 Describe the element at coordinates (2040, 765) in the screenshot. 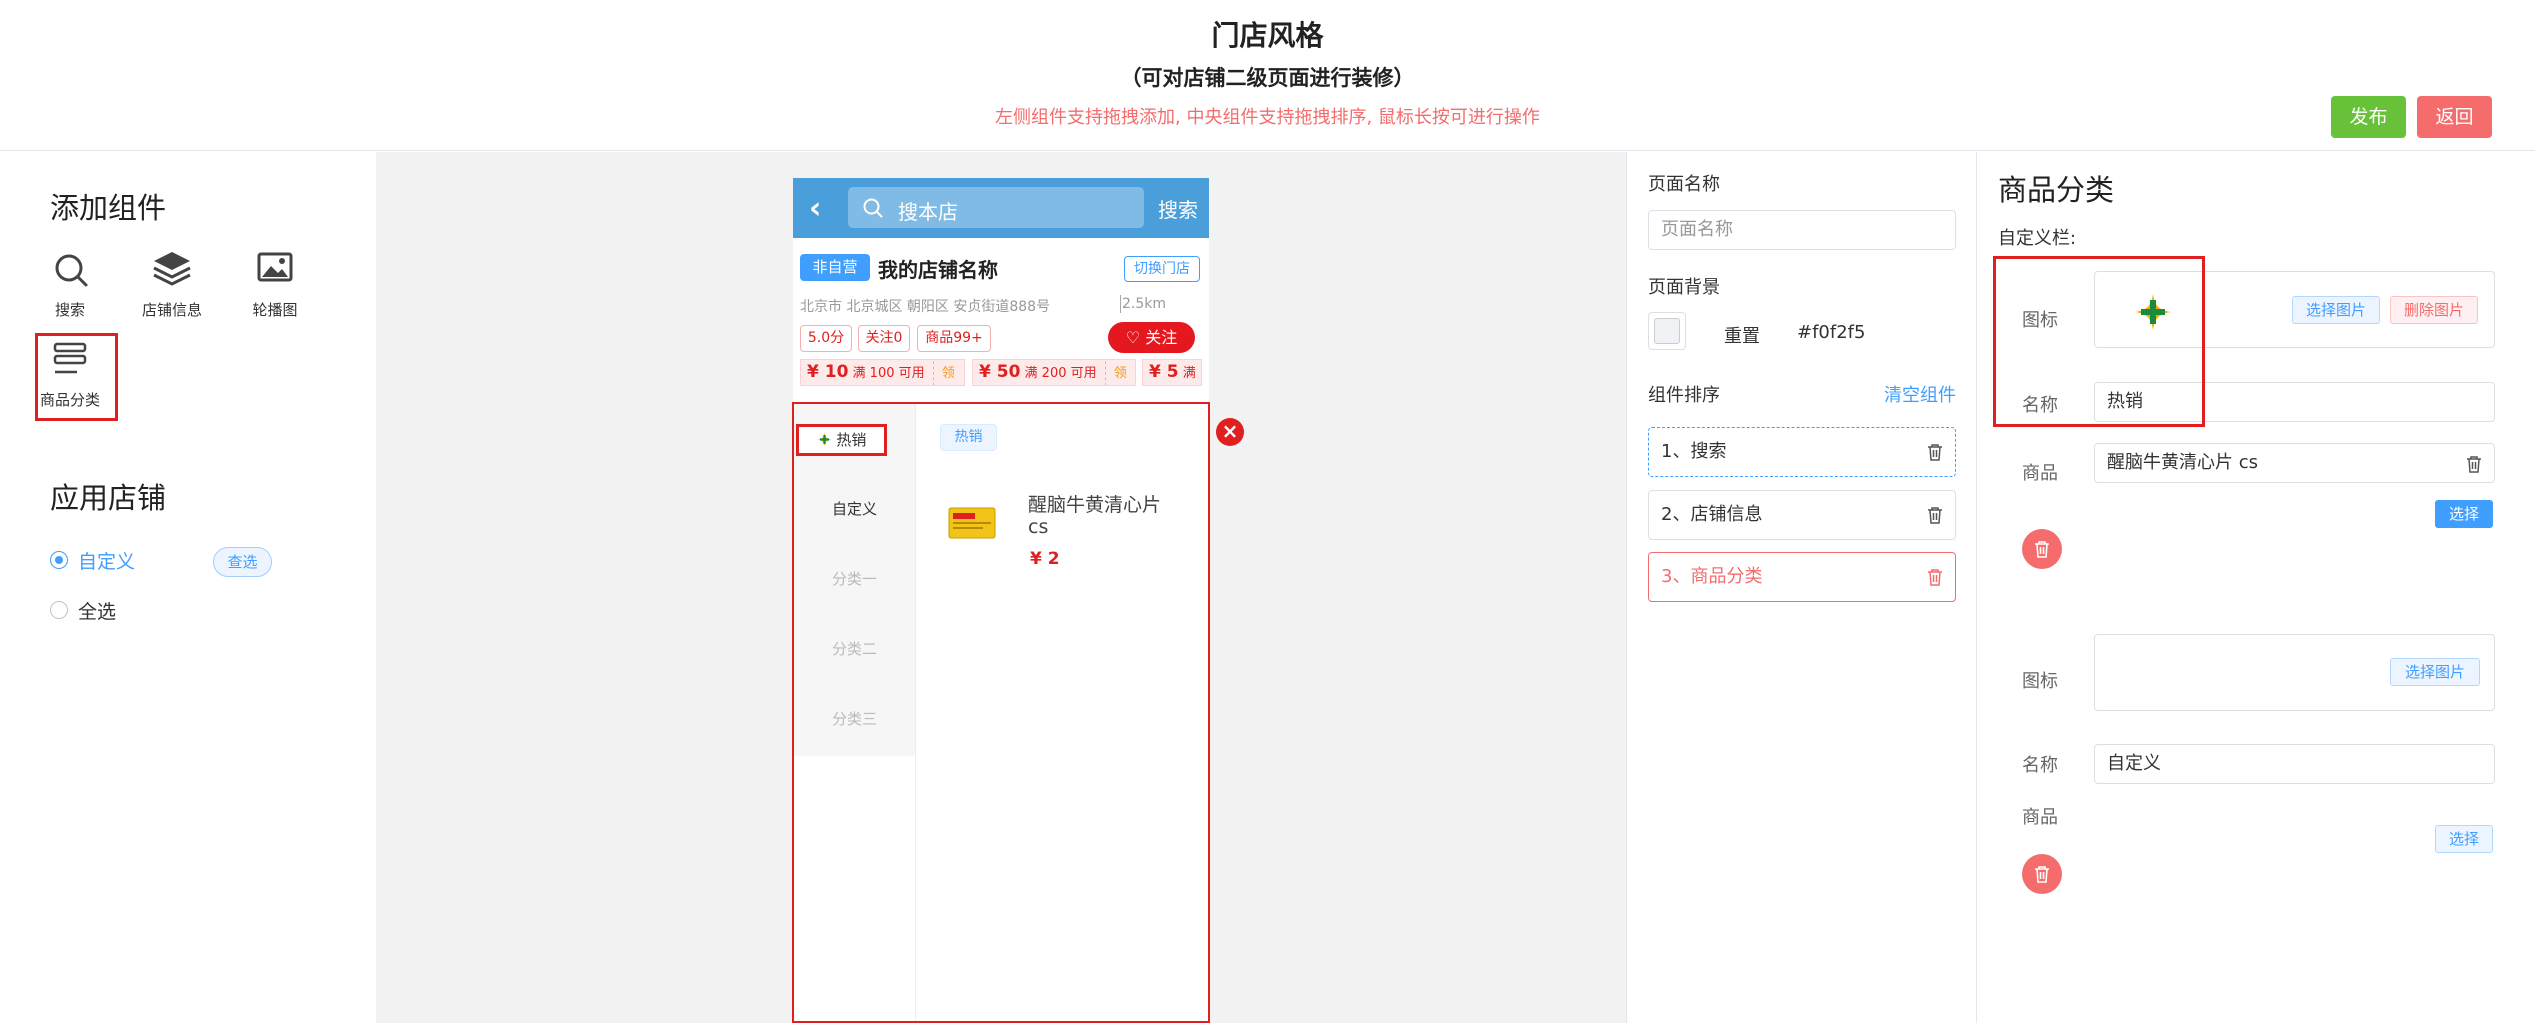

I see `name-label: 名称` at that location.